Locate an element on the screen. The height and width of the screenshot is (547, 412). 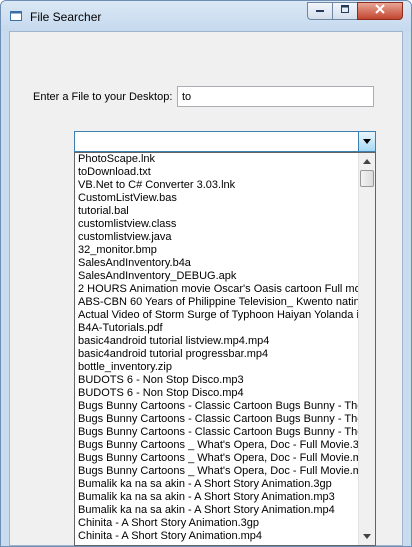
search-input is located at coordinates (275, 96).